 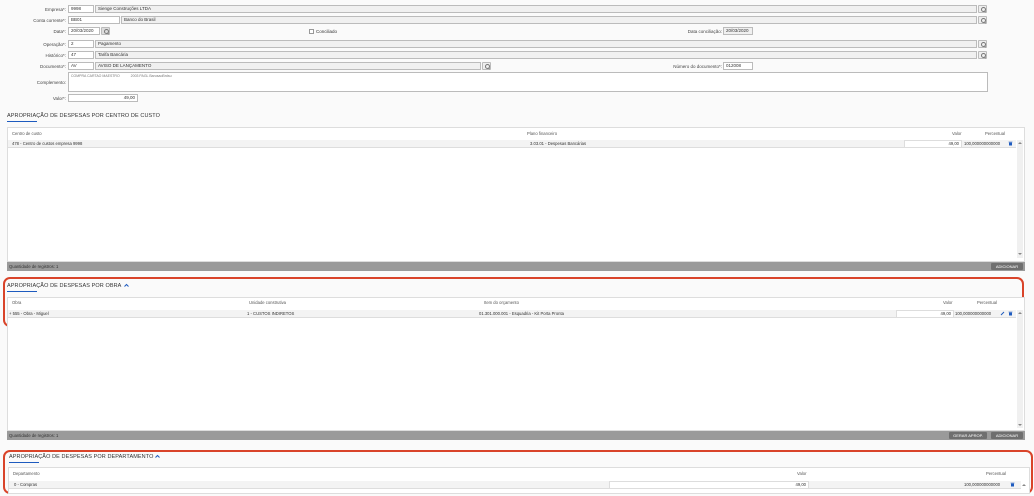 What do you see at coordinates (1007, 266) in the screenshot?
I see `centro-custo-add-button: ADICIONAR` at bounding box center [1007, 266].